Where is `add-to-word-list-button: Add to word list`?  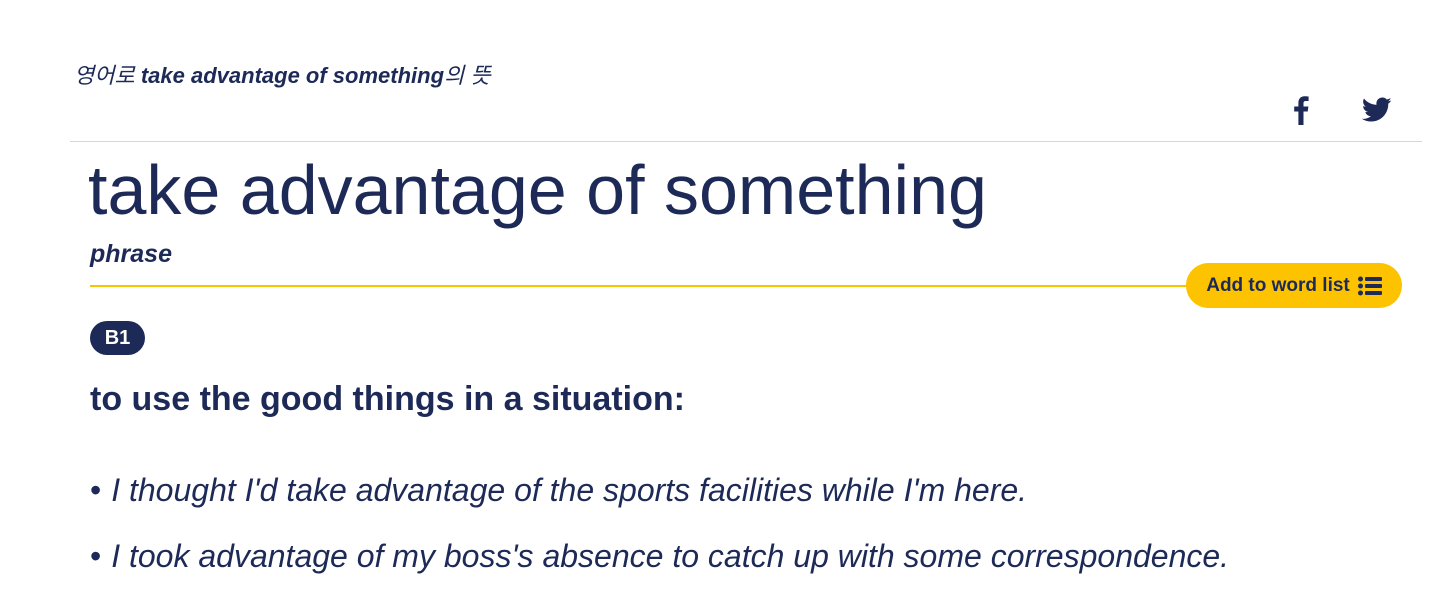
add-to-word-list-button: Add to word list is located at coordinates (1294, 285).